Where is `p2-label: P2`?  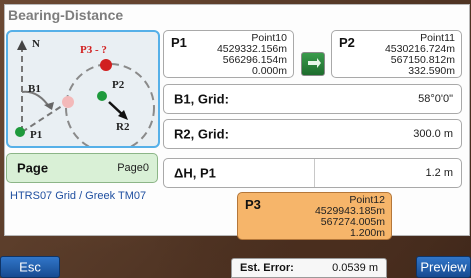
p2-label: P2 is located at coordinates (118, 85).